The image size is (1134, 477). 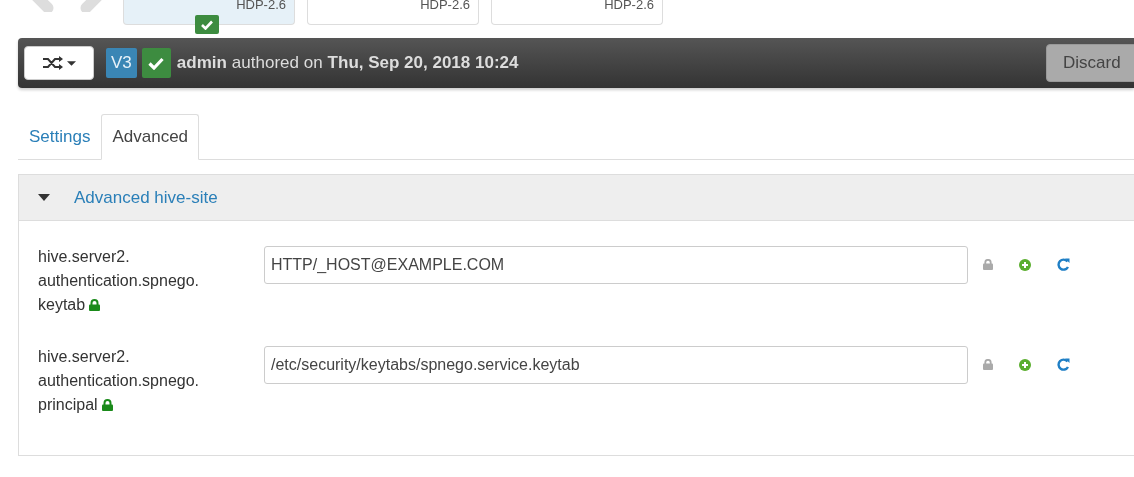 What do you see at coordinates (423, 63) in the screenshot?
I see `authored-date: Thu, Sep 20, 2018 10:24` at bounding box center [423, 63].